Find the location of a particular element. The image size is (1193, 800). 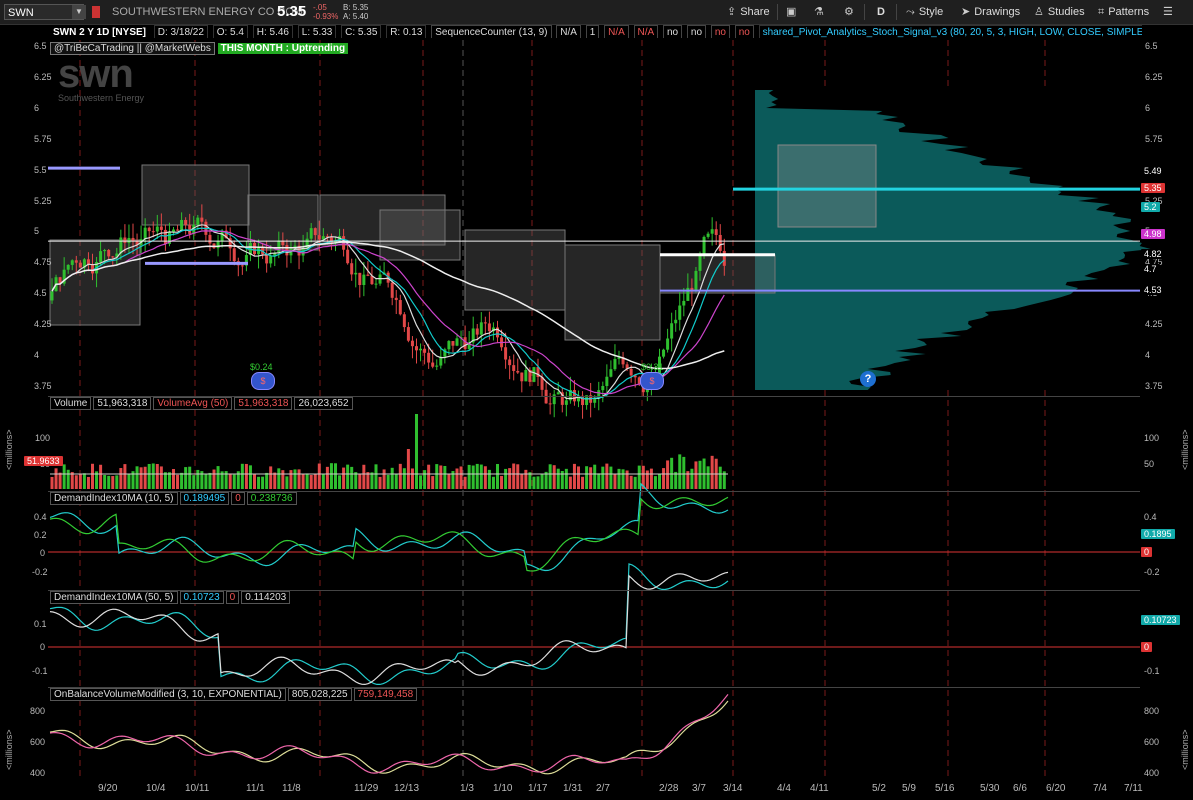

save-icon: ▣ is located at coordinates (791, 12).